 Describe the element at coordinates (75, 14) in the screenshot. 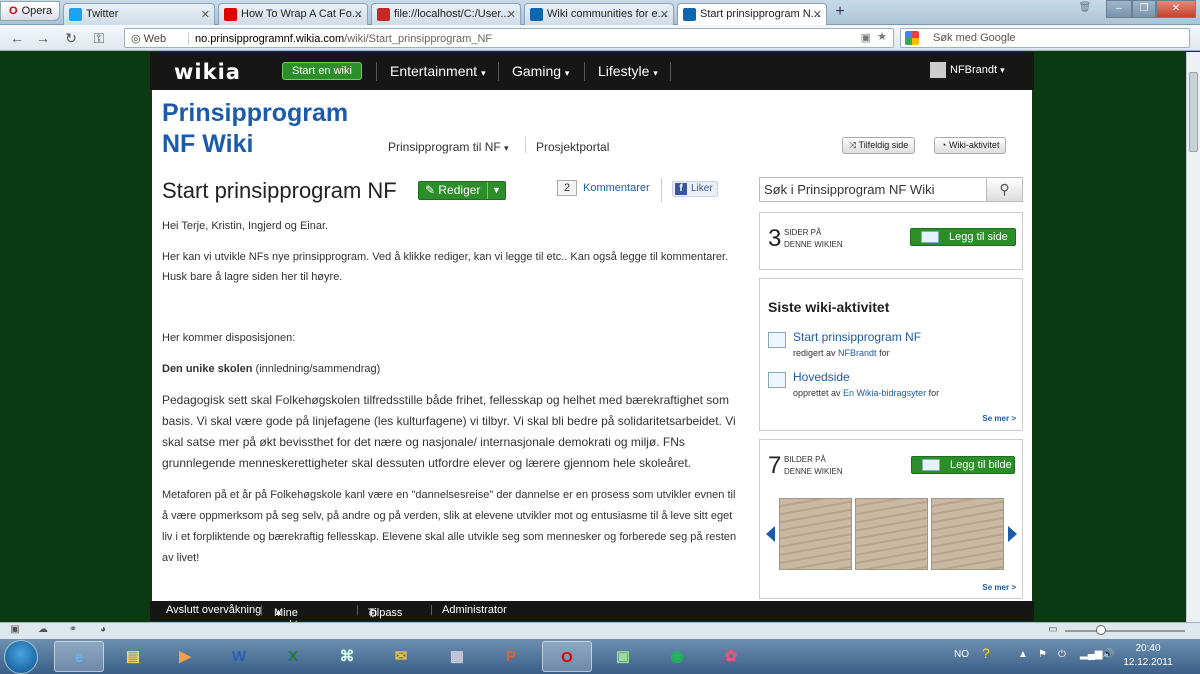

I see `twitter-icon` at that location.